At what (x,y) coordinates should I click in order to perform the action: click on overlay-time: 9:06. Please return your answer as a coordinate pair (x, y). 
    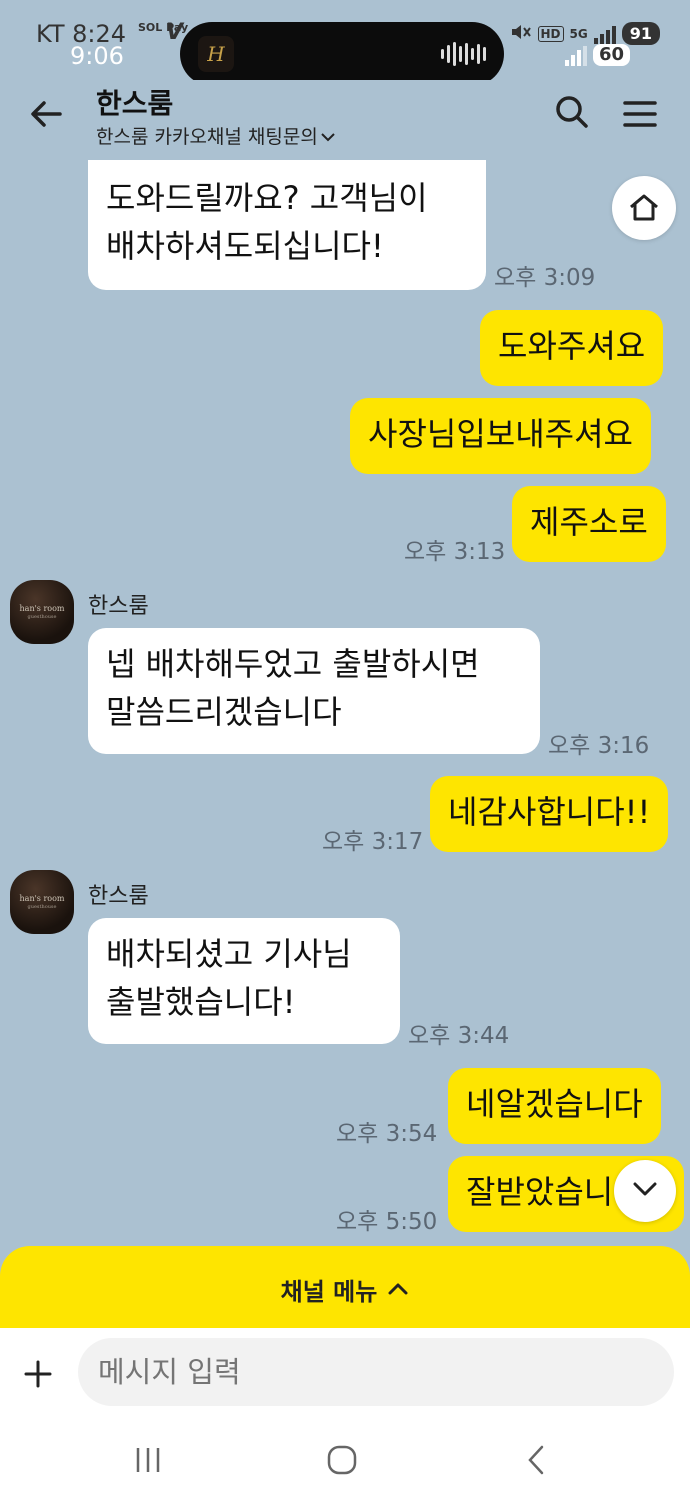
    Looking at the image, I should click on (97, 56).